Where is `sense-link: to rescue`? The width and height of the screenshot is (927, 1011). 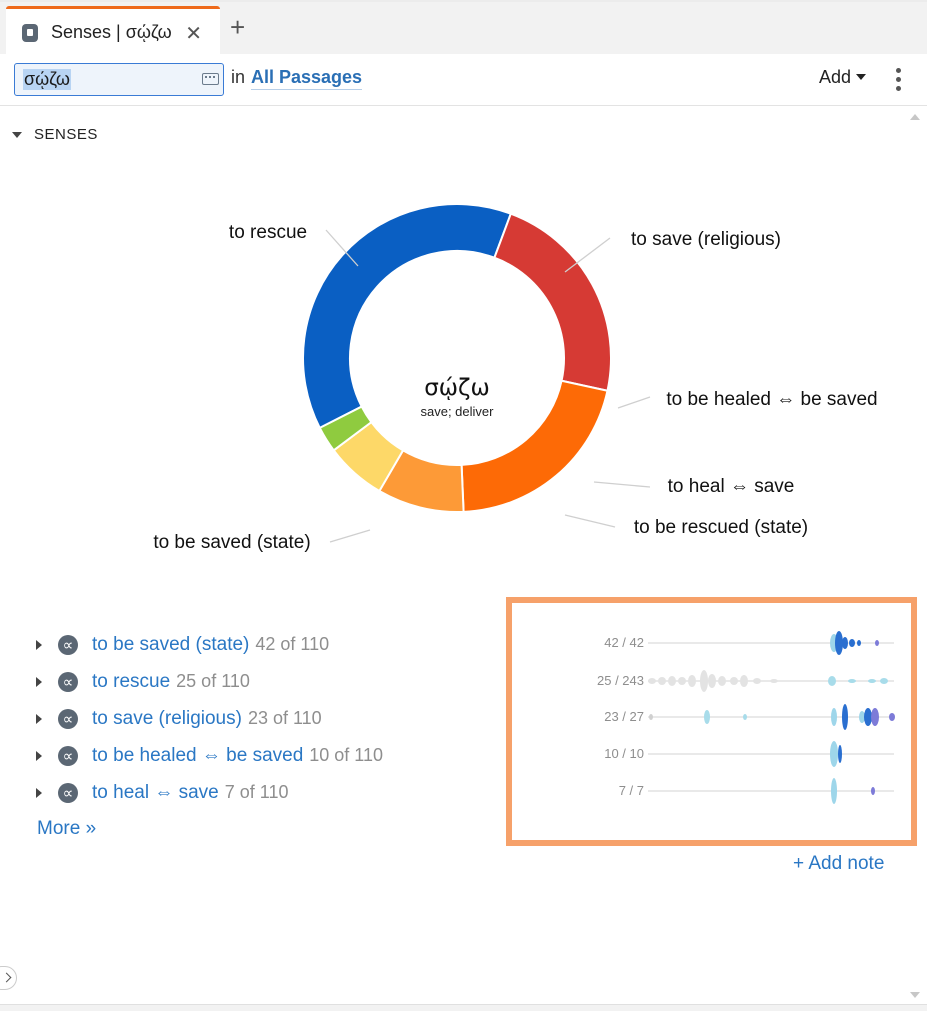
sense-link: to rescue is located at coordinates (131, 682).